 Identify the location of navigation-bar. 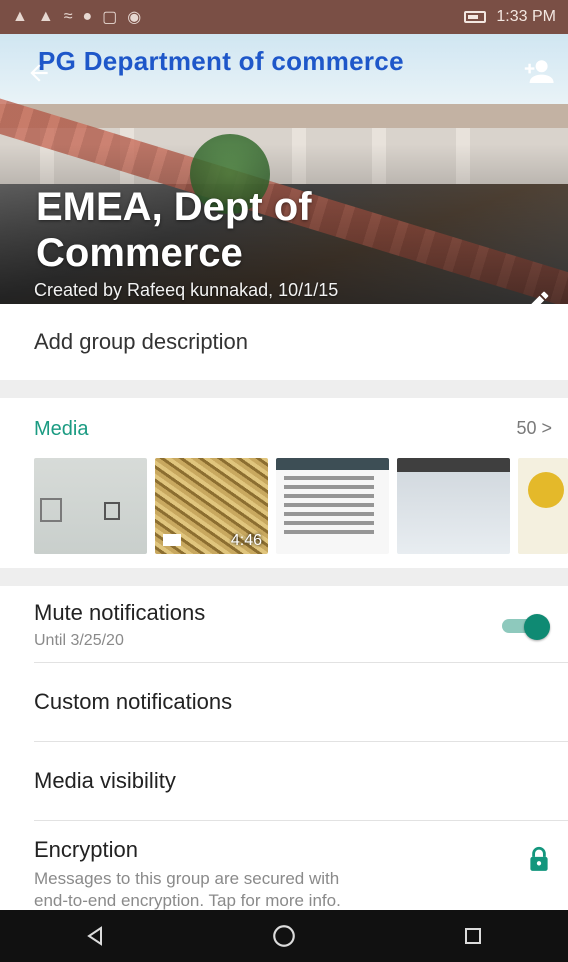
(284, 936).